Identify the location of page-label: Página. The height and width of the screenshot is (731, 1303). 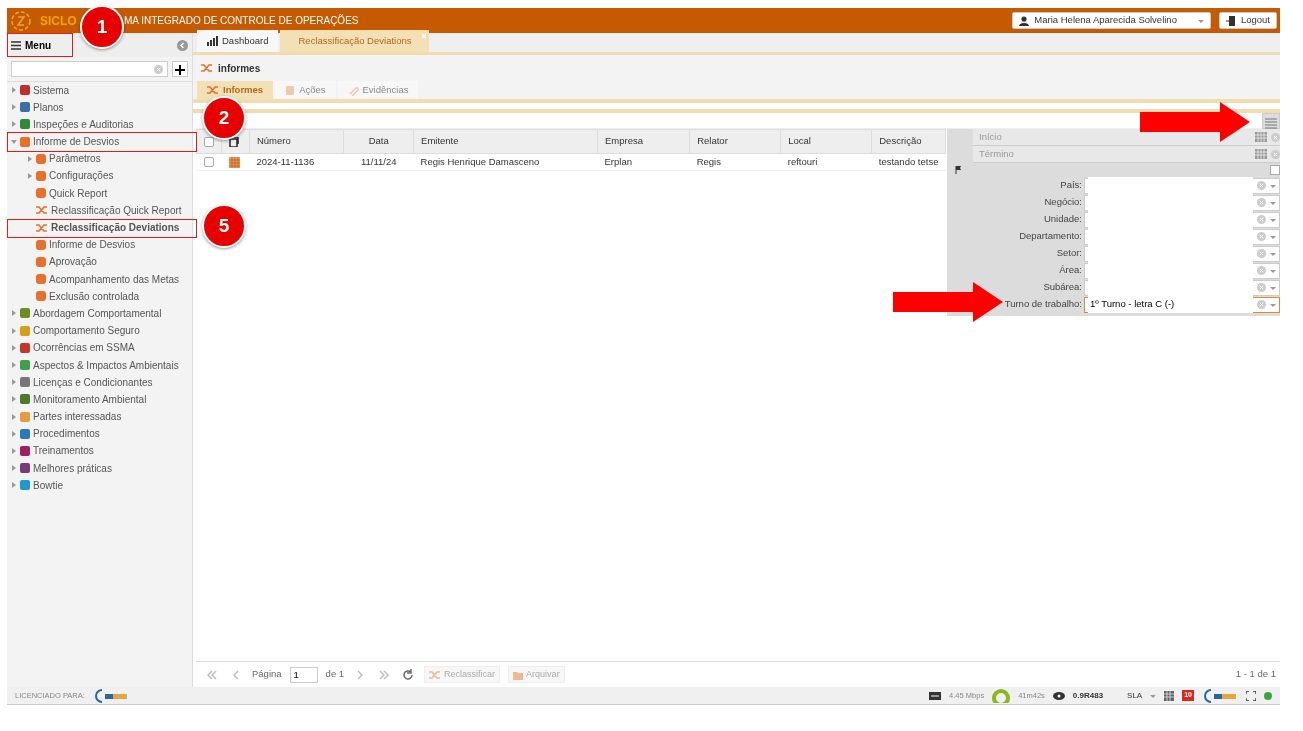
(267, 674).